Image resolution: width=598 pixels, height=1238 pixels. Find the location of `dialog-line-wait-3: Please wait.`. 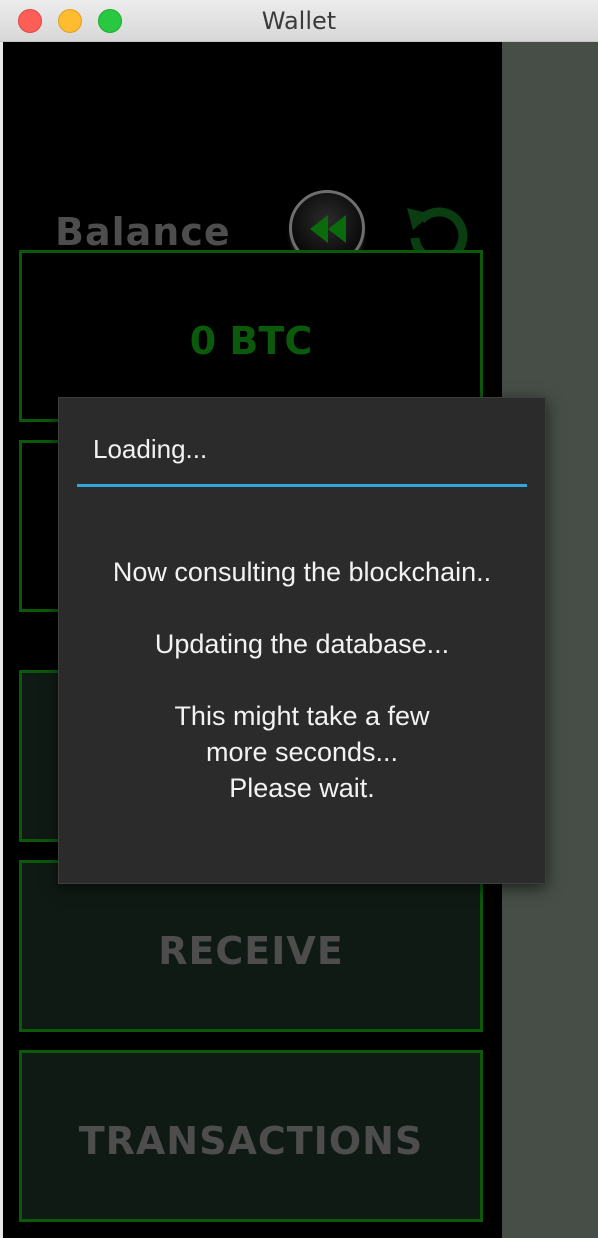

dialog-line-wait-3: Please wait. is located at coordinates (302, 788).